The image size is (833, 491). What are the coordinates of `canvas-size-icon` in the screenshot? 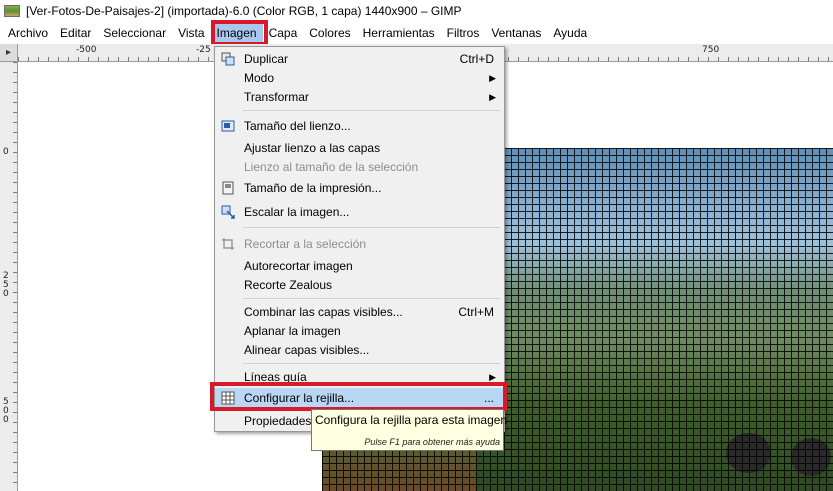 It's located at (228, 126).